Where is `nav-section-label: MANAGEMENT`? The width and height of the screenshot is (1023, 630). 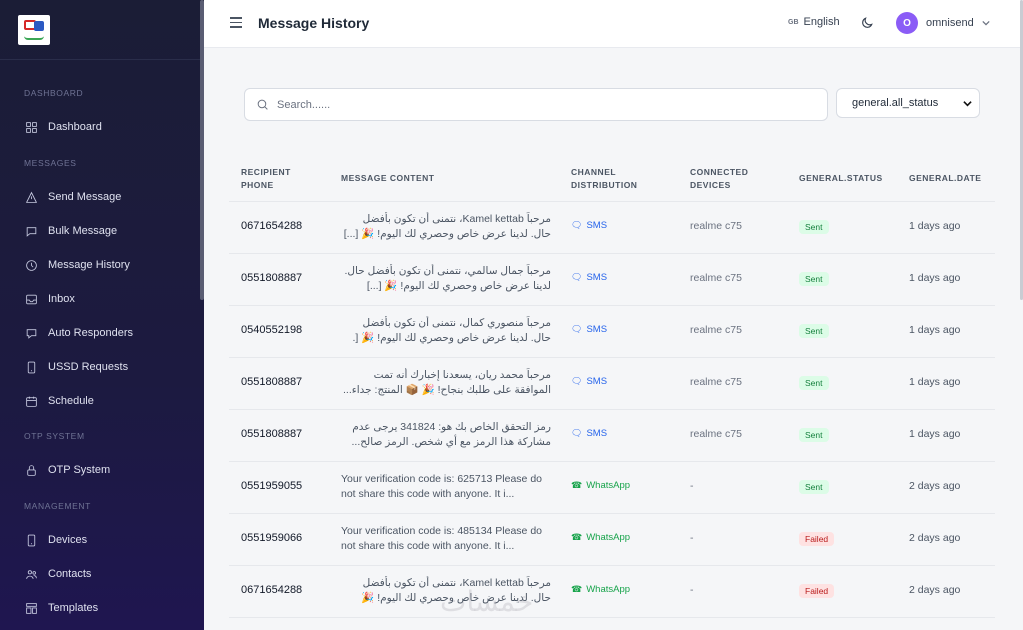 nav-section-label: MANAGEMENT is located at coordinates (57, 506).